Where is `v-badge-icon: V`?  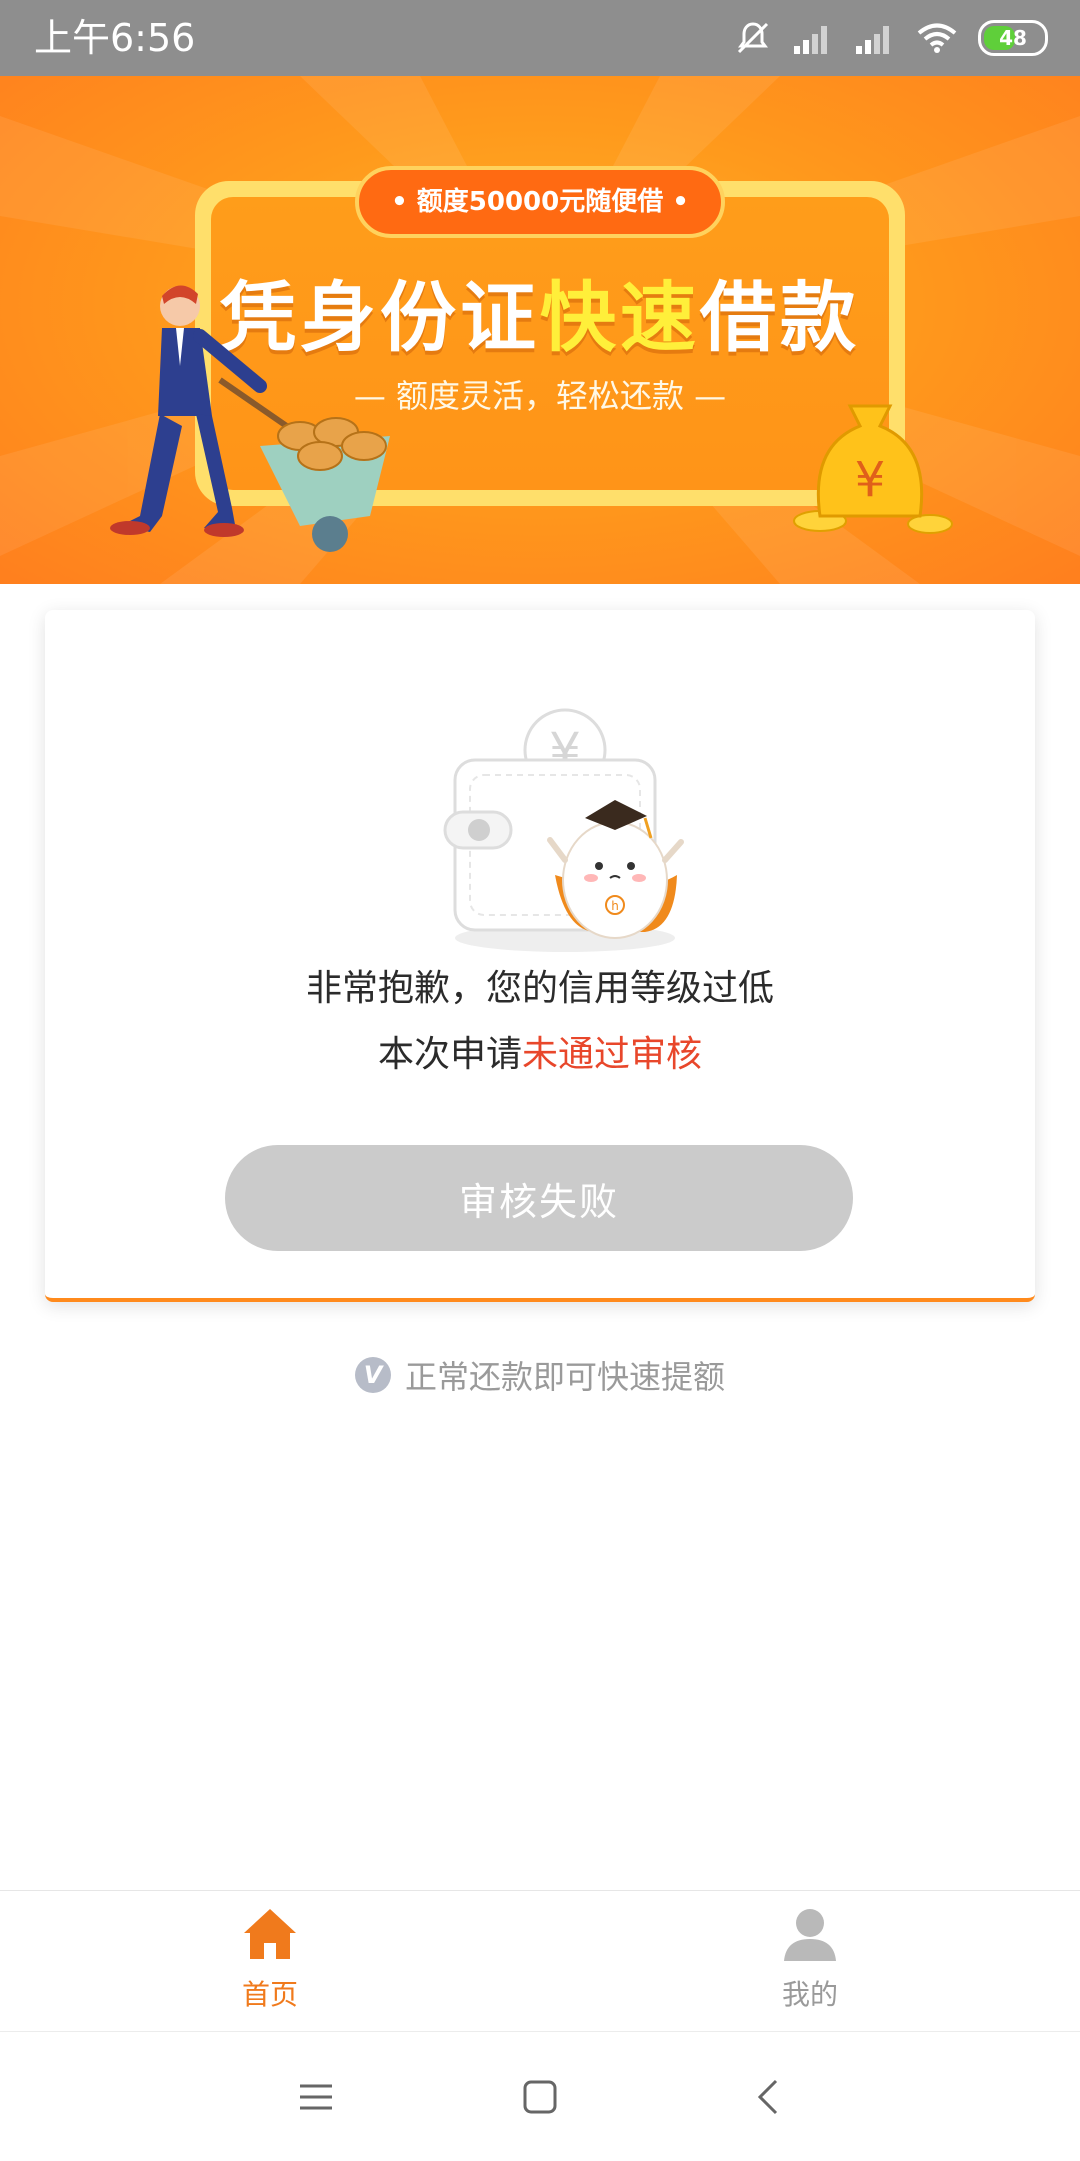 v-badge-icon: V is located at coordinates (372, 1375).